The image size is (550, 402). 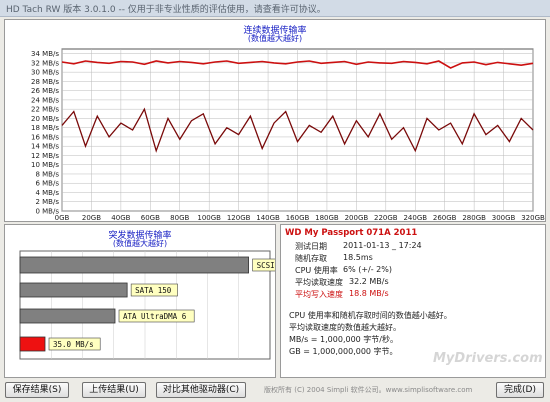 What do you see at coordinates (268, 217) in the screenshot?
I see `x-tick-label: 140GB` at bounding box center [268, 217].